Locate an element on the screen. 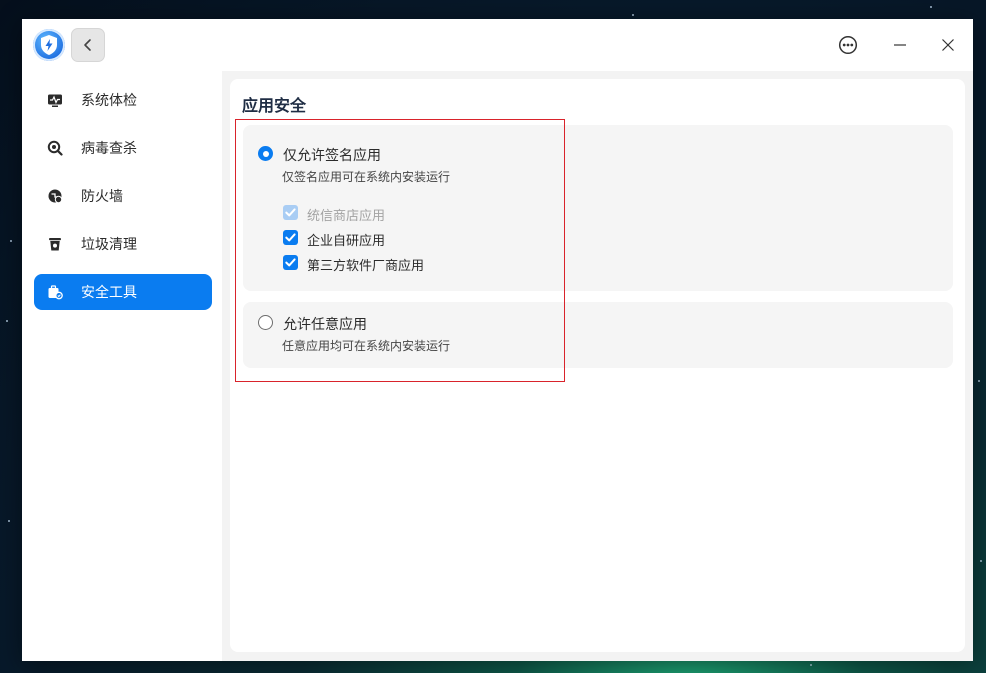 The width and height of the screenshot is (986, 673). sidebar-item-label: 防火墙 is located at coordinates (102, 197).